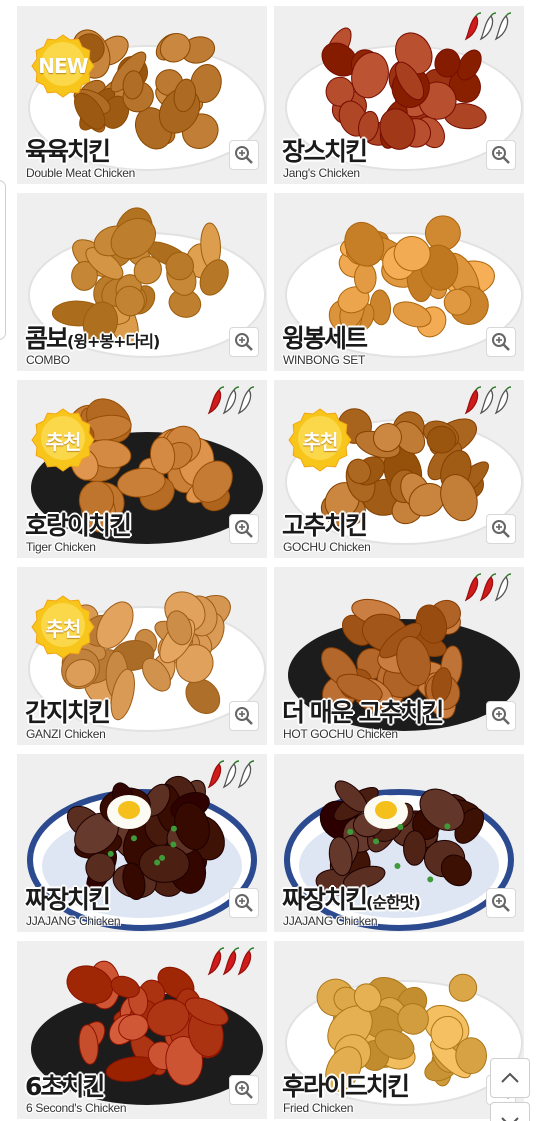 This screenshot has height=1121, width=540. Describe the element at coordinates (399, 1030) in the screenshot. I see `menu-card: 후라이드치킨 Fried Chicken` at that location.